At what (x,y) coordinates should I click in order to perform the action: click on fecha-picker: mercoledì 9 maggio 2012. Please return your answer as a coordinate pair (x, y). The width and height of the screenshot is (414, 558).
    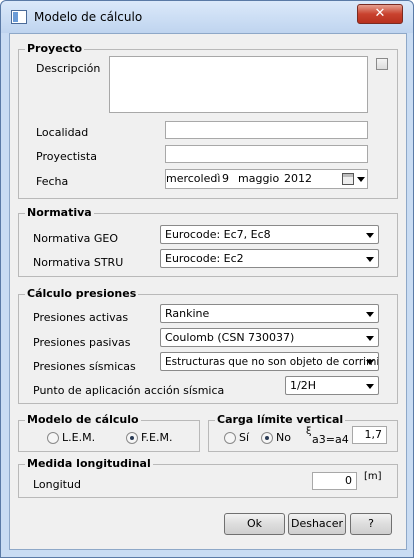
    Looking at the image, I should click on (266, 179).